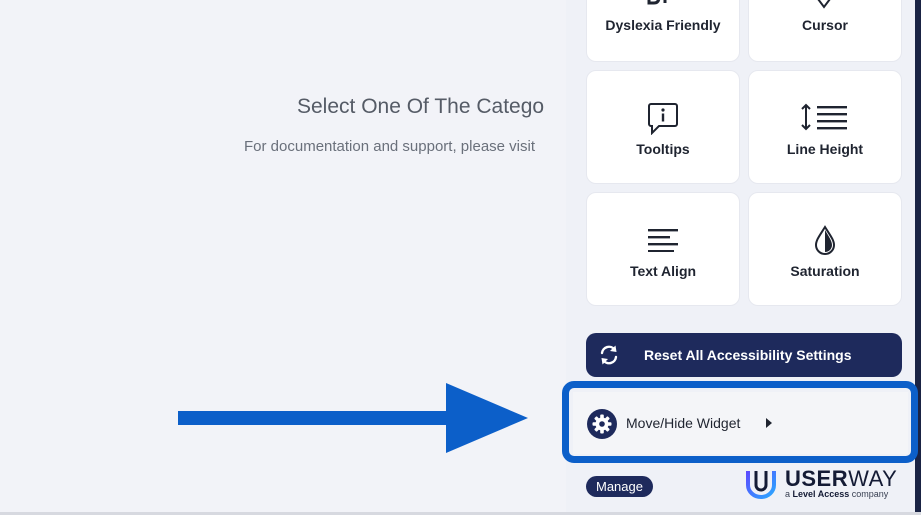 Image resolution: width=921 pixels, height=515 pixels. What do you see at coordinates (821, 494) in the screenshot?
I see `tagline-bold: Level Access` at bounding box center [821, 494].